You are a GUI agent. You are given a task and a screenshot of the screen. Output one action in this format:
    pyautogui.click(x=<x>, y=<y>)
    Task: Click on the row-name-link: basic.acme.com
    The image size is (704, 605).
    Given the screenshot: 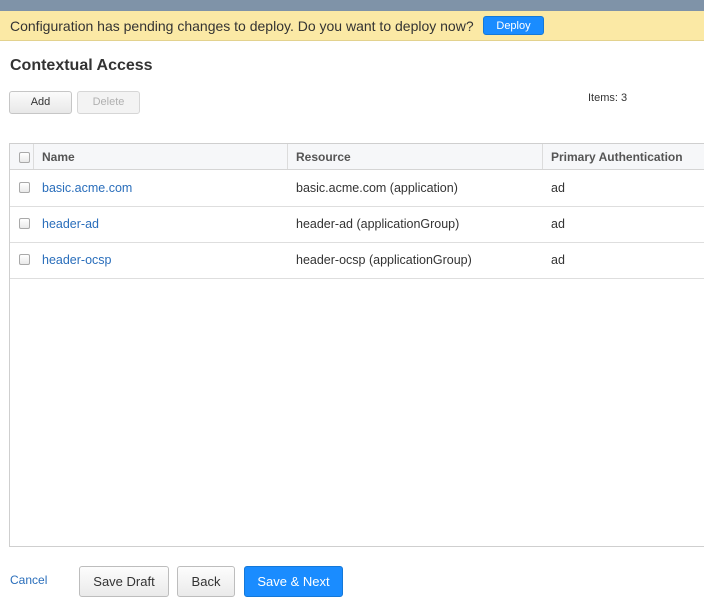 What is the action you would take?
    pyautogui.click(x=87, y=188)
    